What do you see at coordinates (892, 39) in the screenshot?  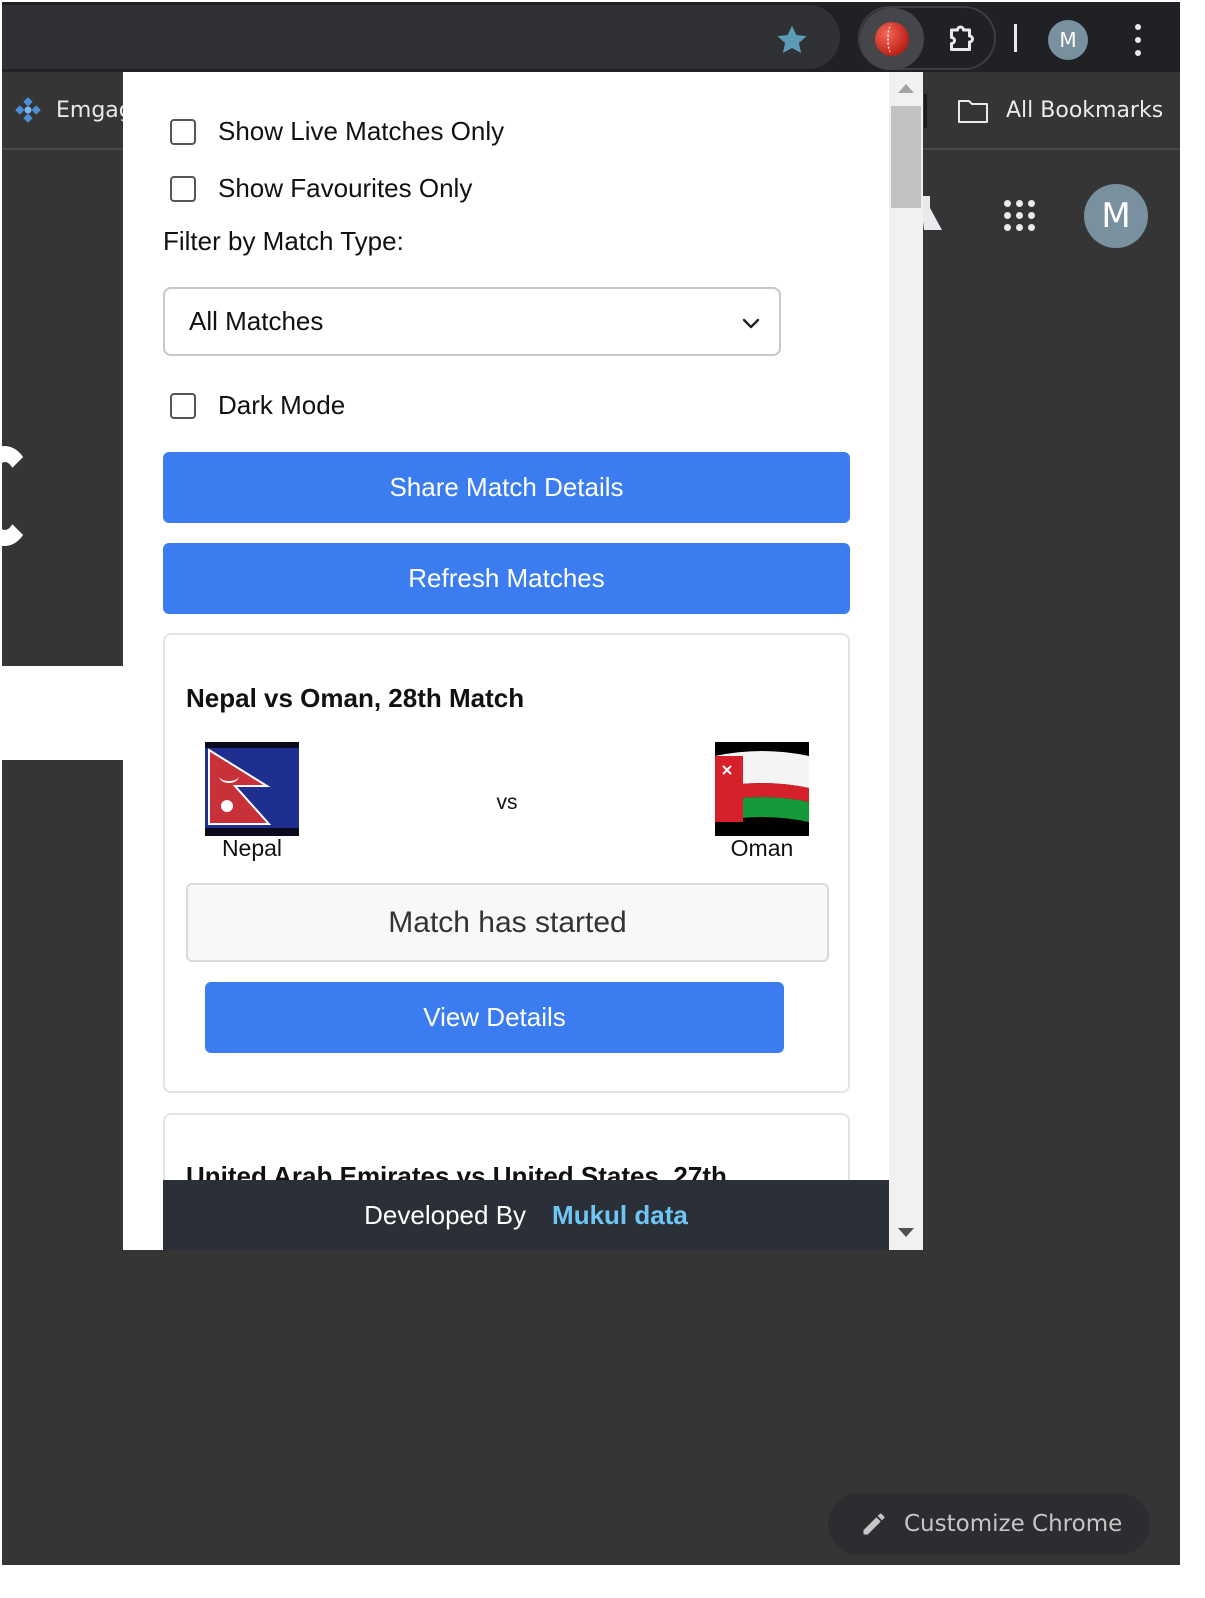 I see `cricket-ball-icon` at bounding box center [892, 39].